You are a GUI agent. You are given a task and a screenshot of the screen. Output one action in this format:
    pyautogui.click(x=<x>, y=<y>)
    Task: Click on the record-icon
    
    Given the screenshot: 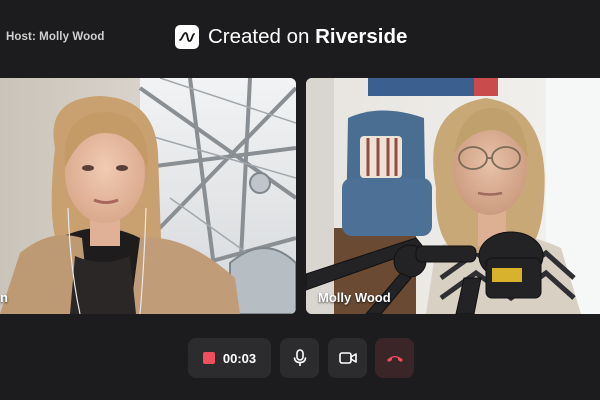 What is the action you would take?
    pyautogui.click(x=208, y=358)
    